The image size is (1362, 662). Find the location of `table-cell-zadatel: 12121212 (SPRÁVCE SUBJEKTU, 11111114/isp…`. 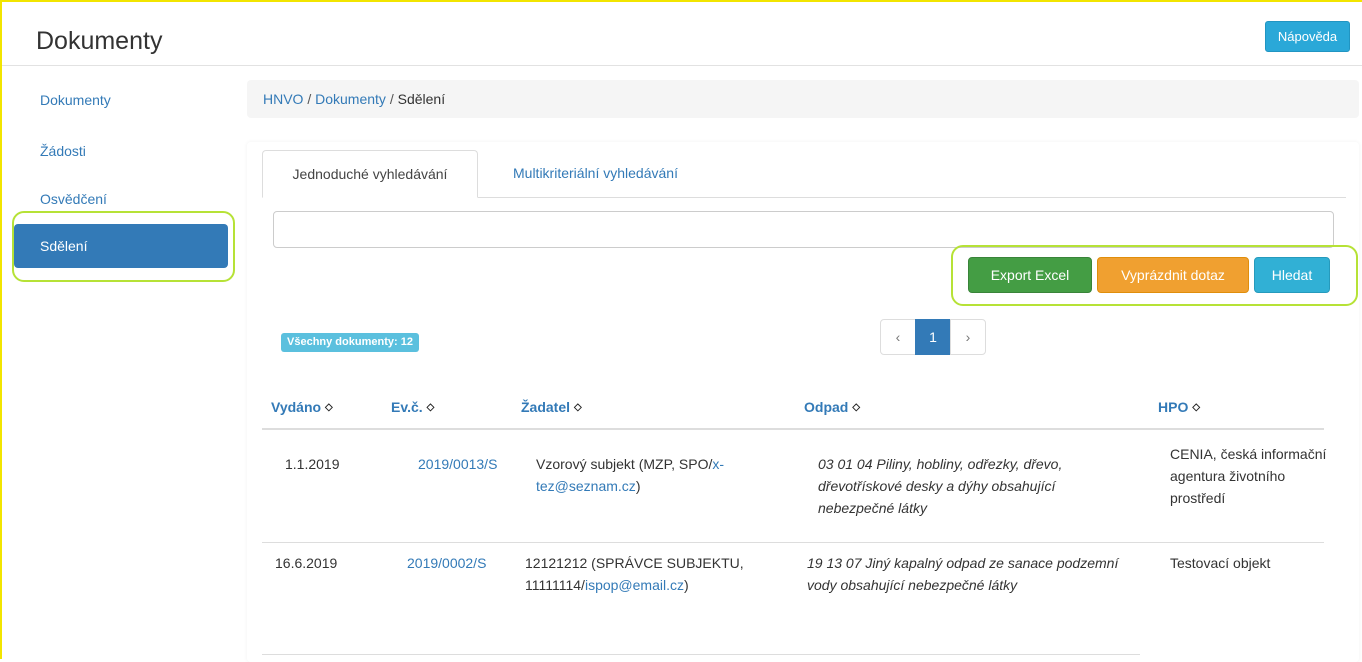

table-cell-zadatel: 12121212 (SPRÁVCE SUBJEKTU, 11111114/isp… is located at coordinates (660, 574).